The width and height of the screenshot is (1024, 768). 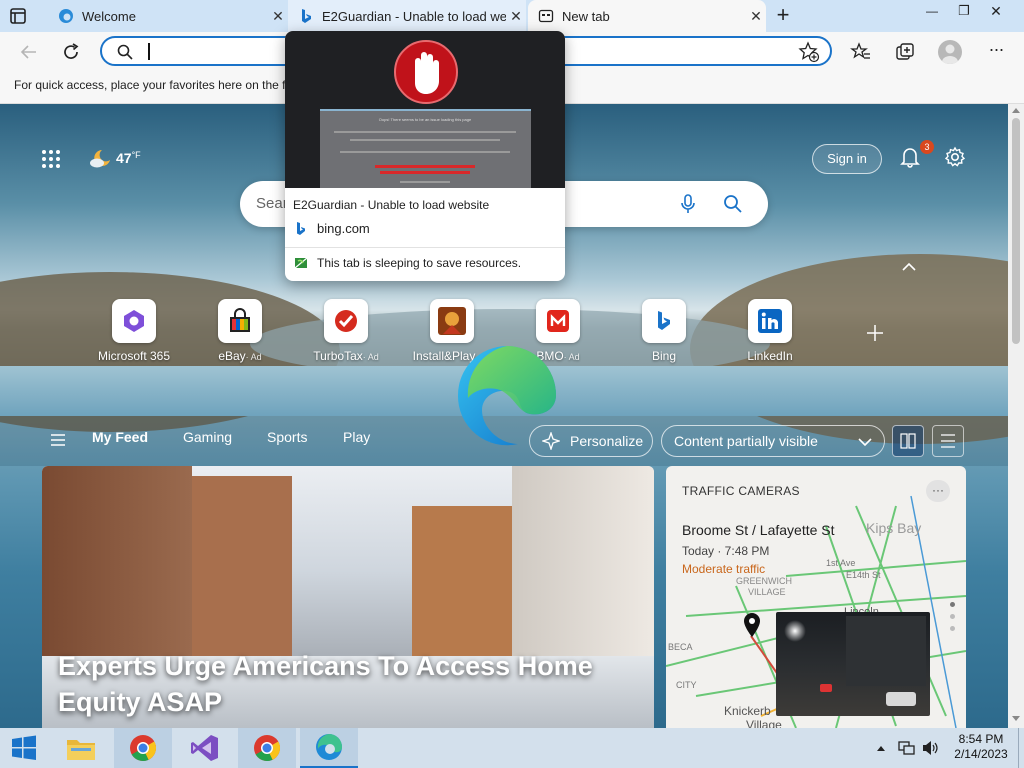 What do you see at coordinates (964, 11) in the screenshot?
I see `restore-button: ❐` at bounding box center [964, 11].